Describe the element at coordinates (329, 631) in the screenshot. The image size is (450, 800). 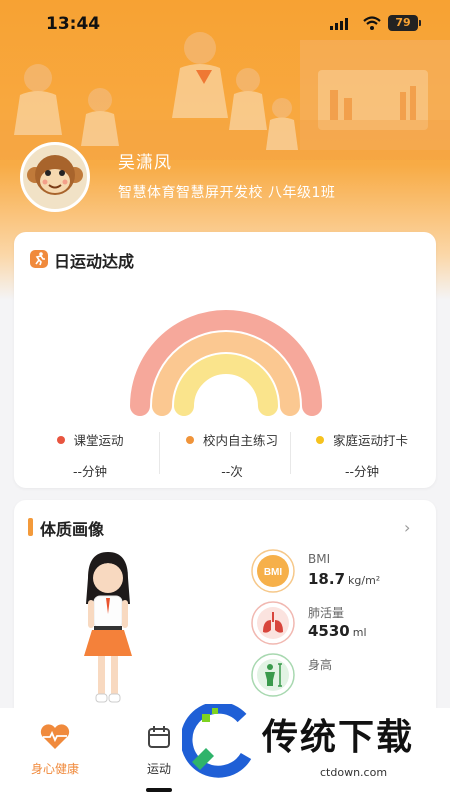
I see `value: 4530` at that location.